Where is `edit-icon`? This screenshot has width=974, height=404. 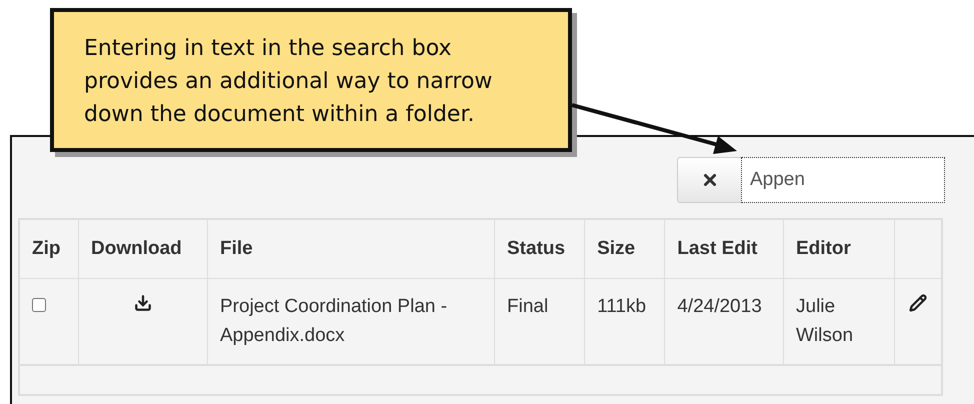
edit-icon is located at coordinates (918, 303).